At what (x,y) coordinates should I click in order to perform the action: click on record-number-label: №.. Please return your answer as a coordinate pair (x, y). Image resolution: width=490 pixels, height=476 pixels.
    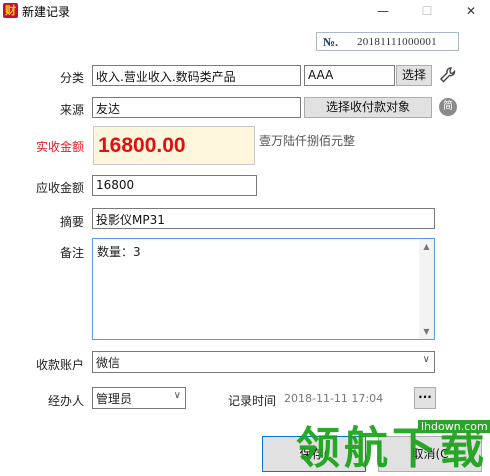
    Looking at the image, I should click on (331, 42).